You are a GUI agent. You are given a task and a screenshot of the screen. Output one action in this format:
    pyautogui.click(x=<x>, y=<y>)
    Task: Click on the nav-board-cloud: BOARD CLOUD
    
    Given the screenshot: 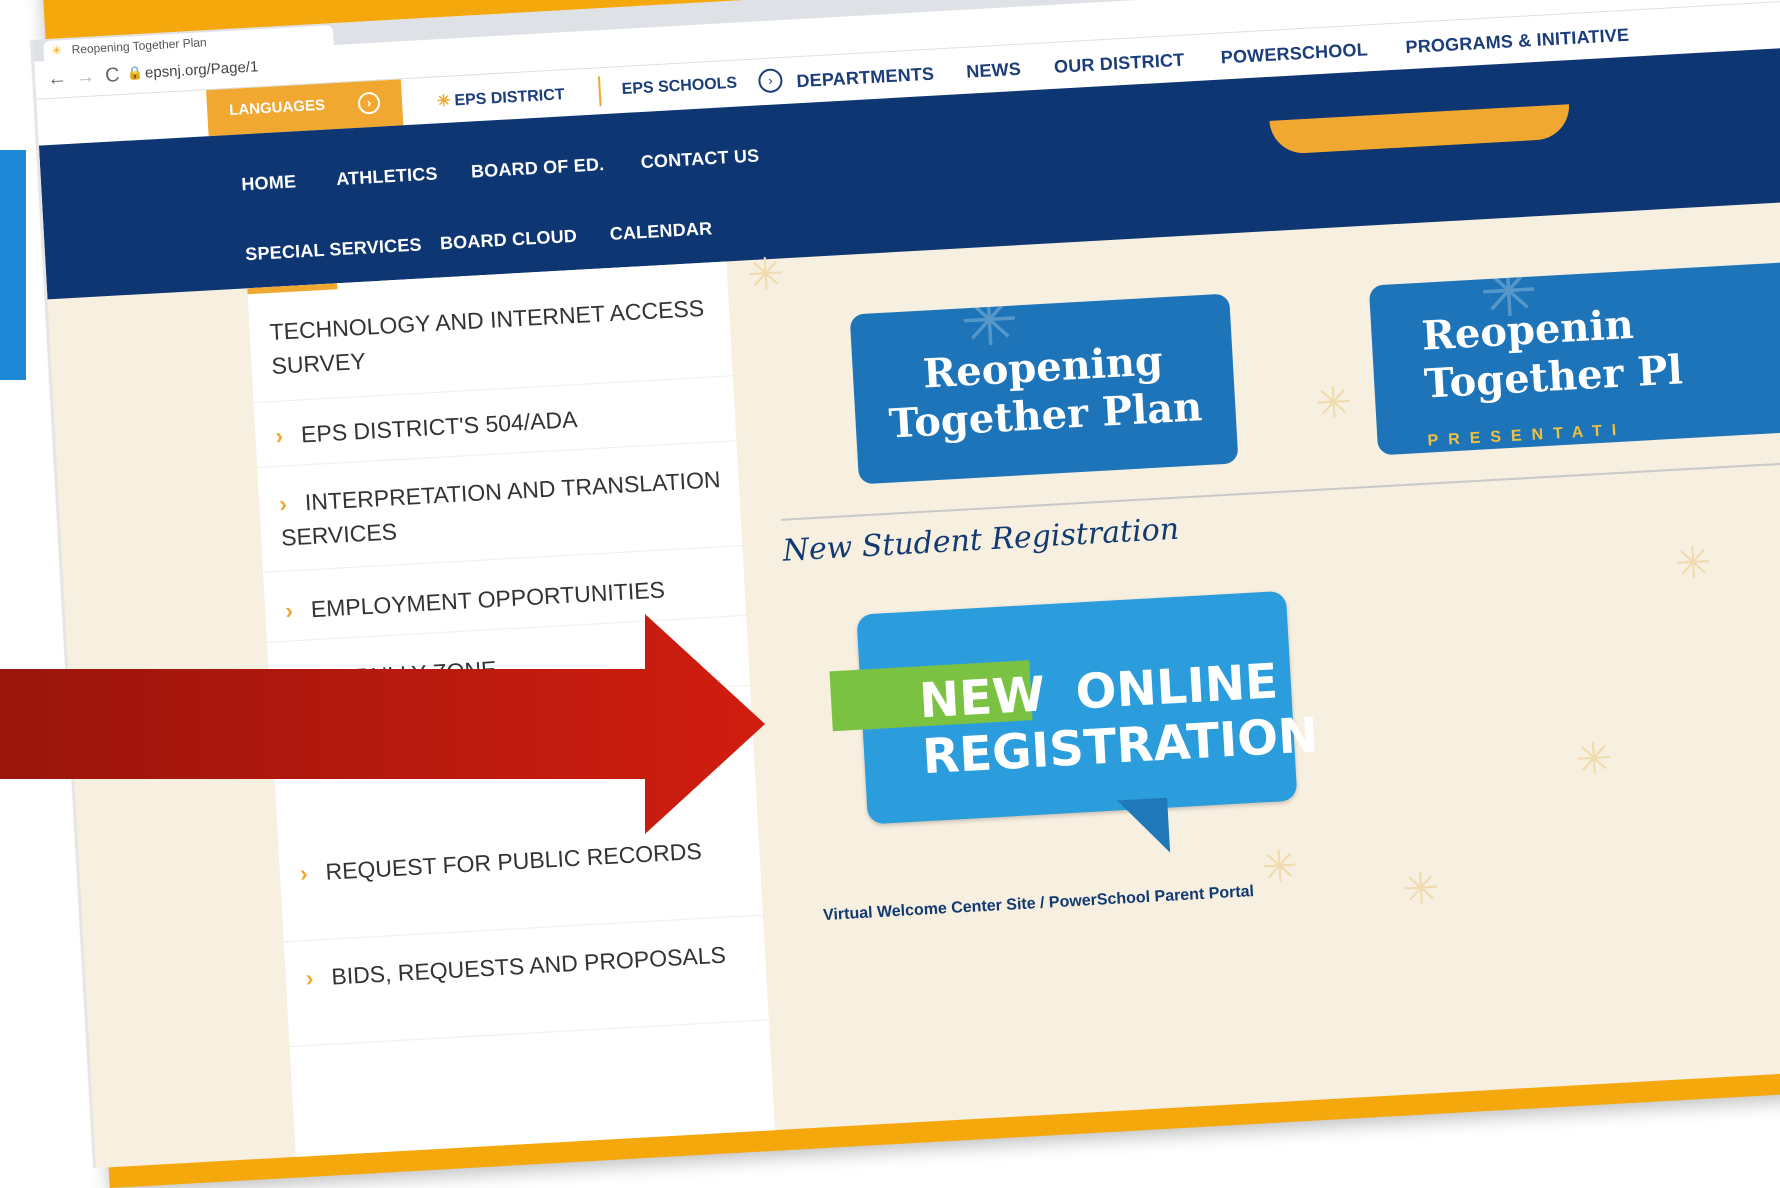 What is the action you would take?
    pyautogui.click(x=508, y=240)
    